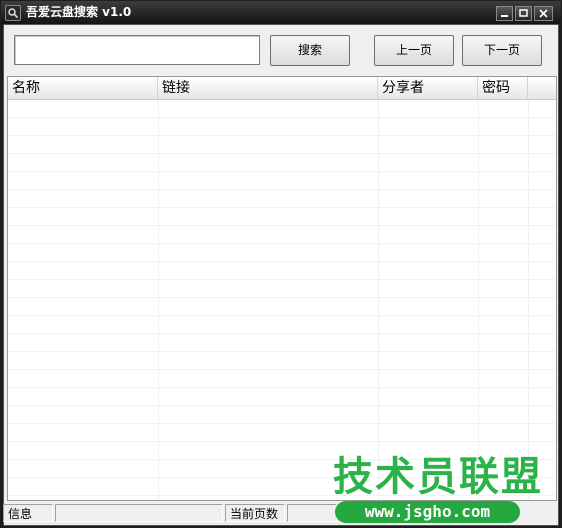 This screenshot has height=528, width=562. I want to click on watermark-url: www.jsgho.com, so click(427, 512).